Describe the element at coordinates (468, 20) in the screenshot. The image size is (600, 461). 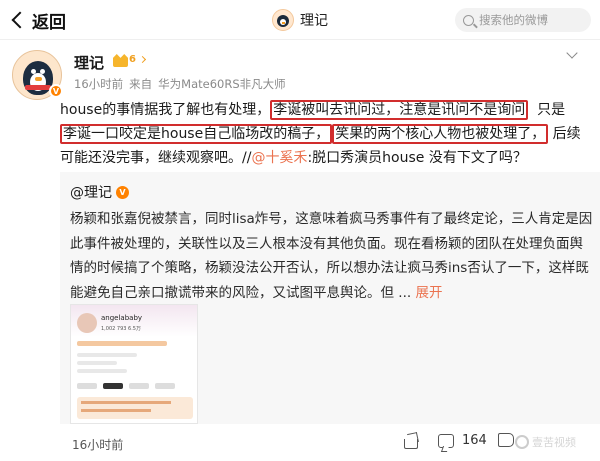
I see `search-icon` at that location.